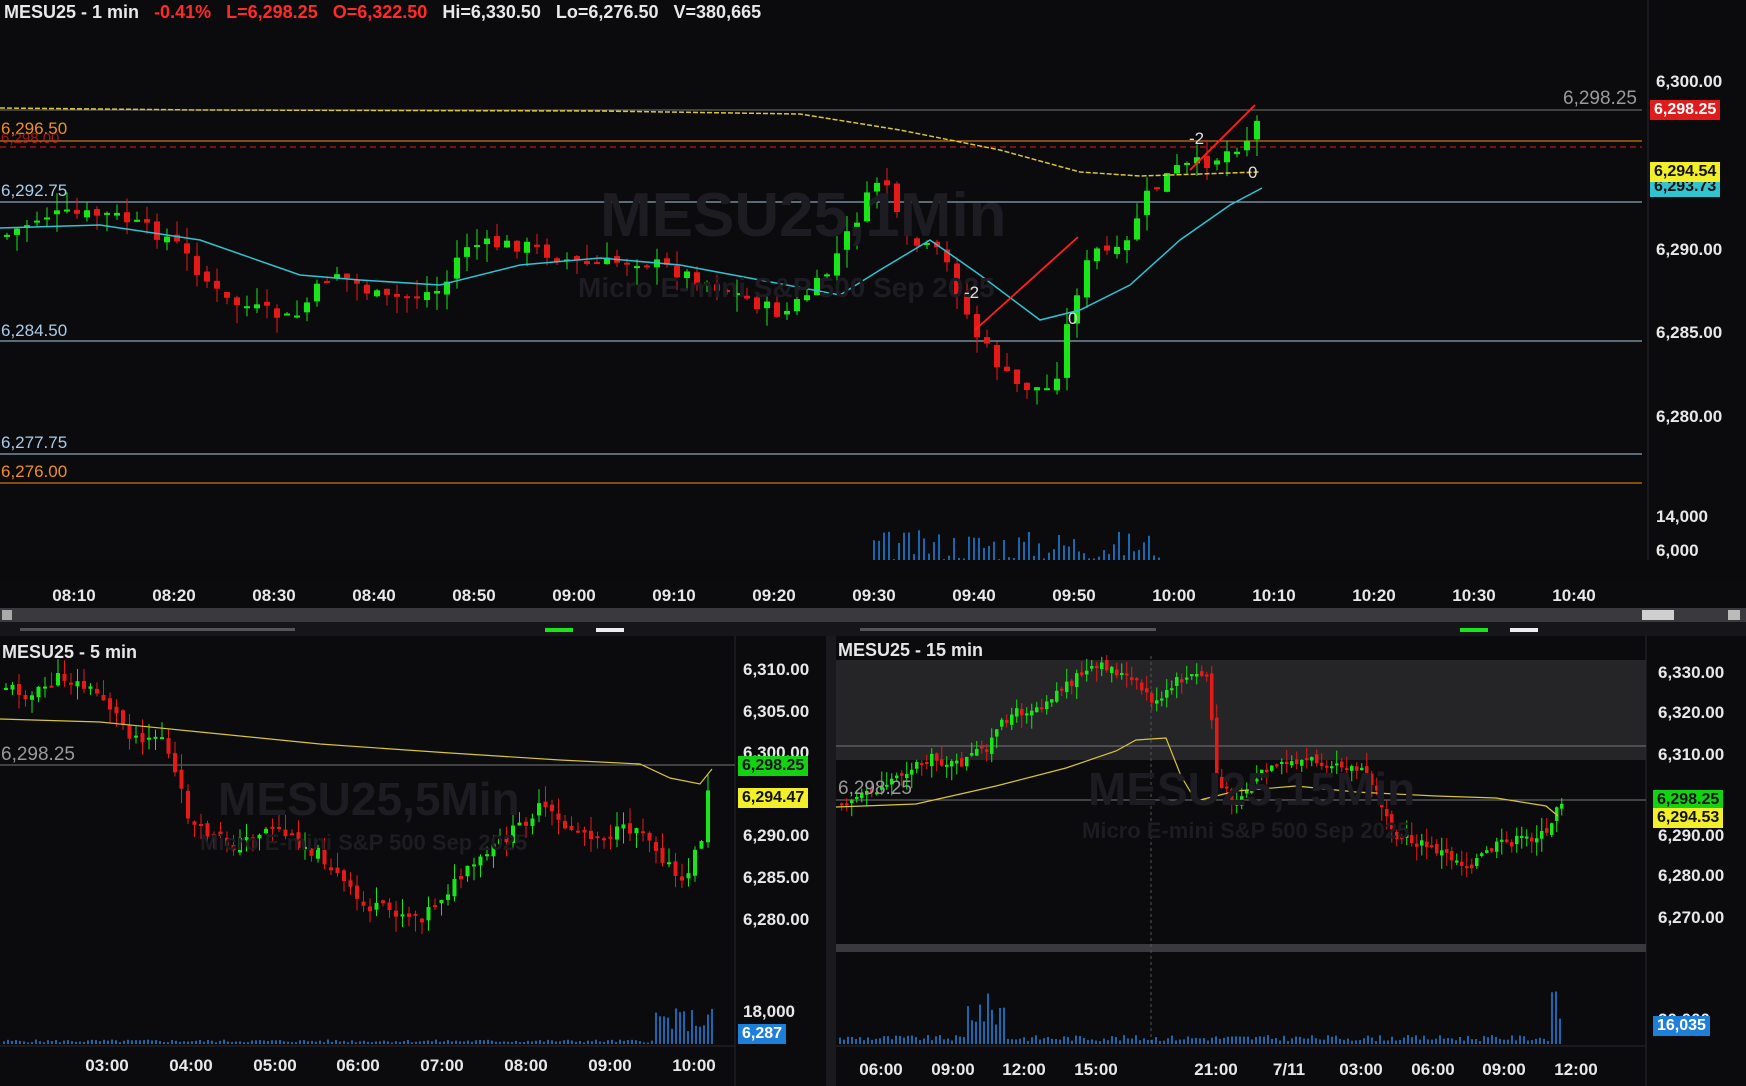  What do you see at coordinates (183, 12) in the screenshot?
I see `pct-change: -0.41%` at bounding box center [183, 12].